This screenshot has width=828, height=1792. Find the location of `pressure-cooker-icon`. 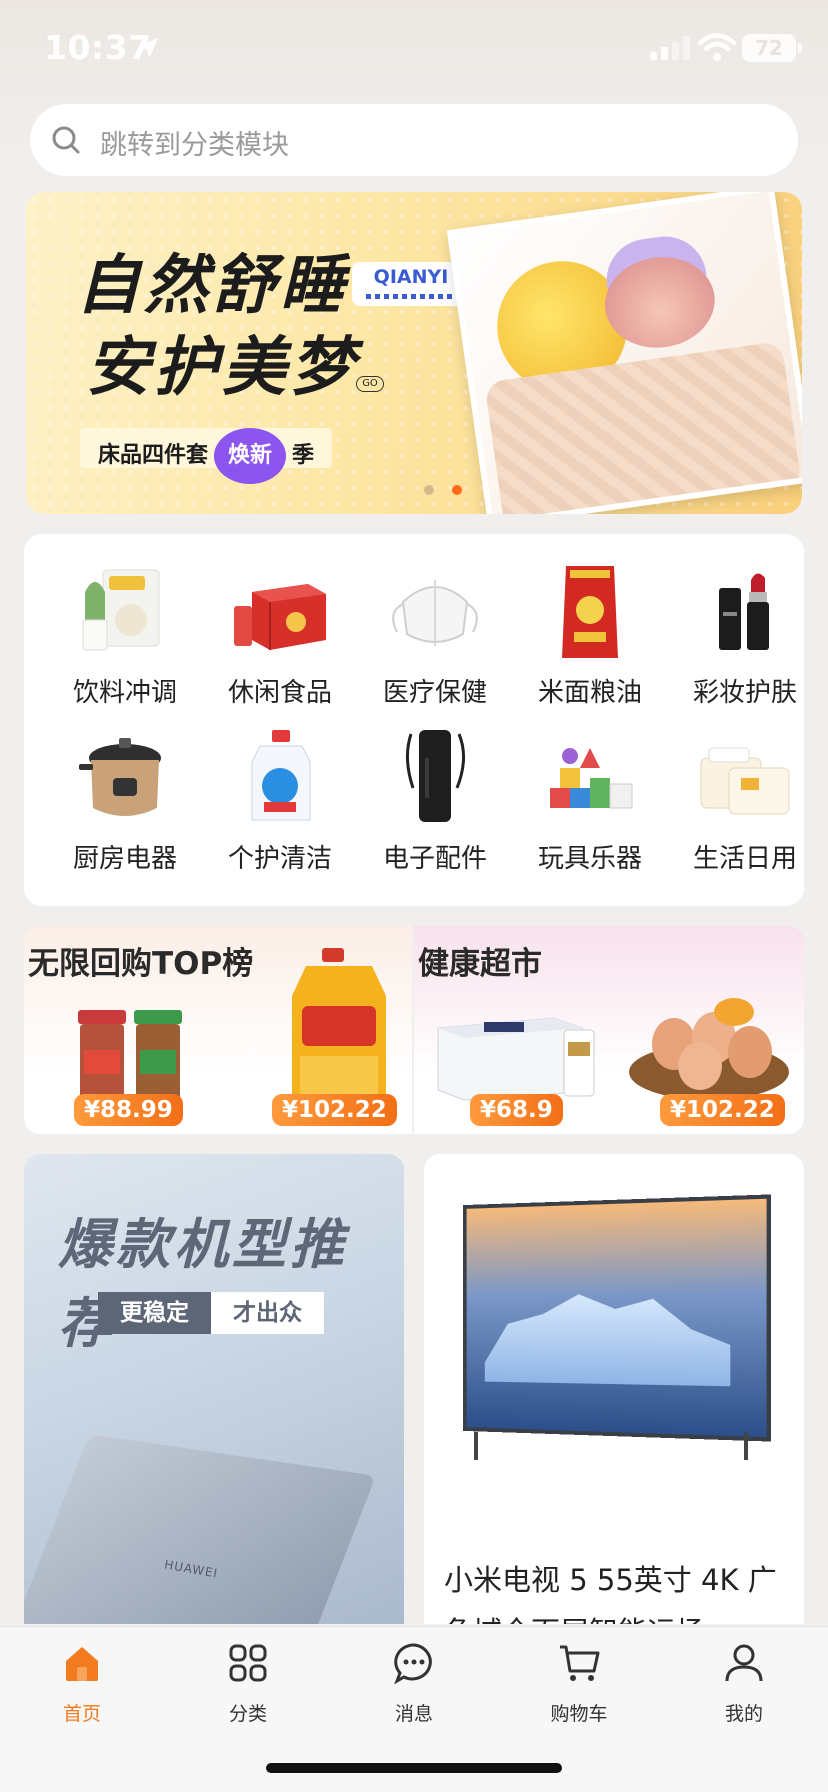

pressure-cooker-icon is located at coordinates (120, 777).